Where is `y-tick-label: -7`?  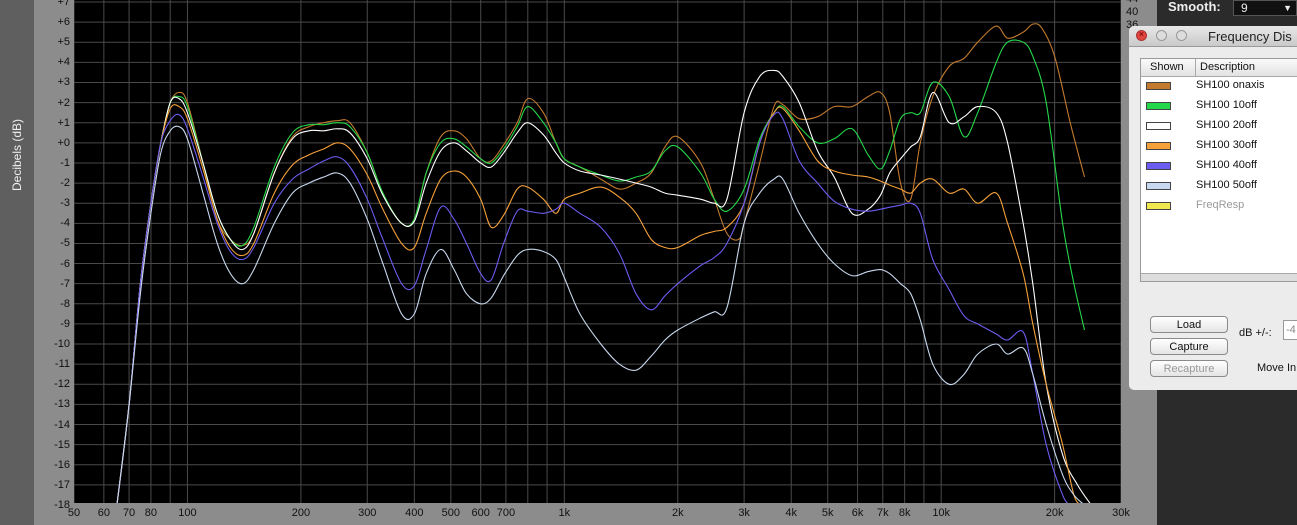 y-tick-label: -7 is located at coordinates (65, 283).